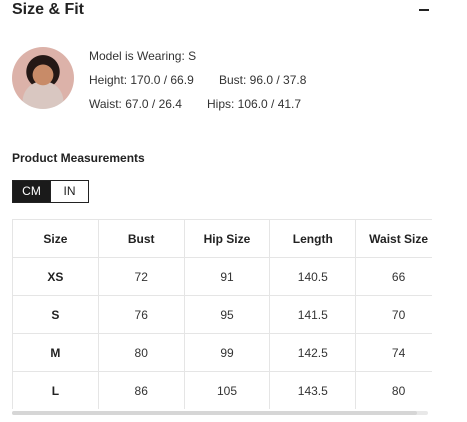  I want to click on collapse-minus-icon, so click(424, 9).